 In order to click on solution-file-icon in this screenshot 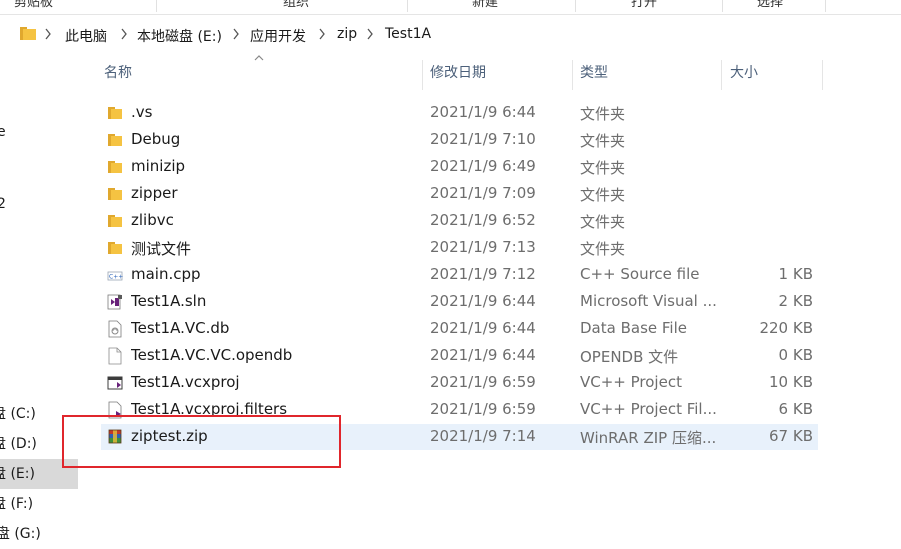, I will do `click(114, 302)`.